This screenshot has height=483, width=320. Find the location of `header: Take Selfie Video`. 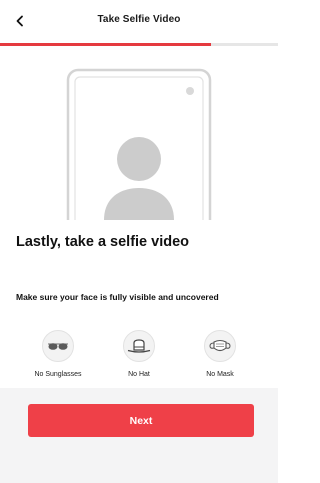

header: Take Selfie Video is located at coordinates (139, 21).